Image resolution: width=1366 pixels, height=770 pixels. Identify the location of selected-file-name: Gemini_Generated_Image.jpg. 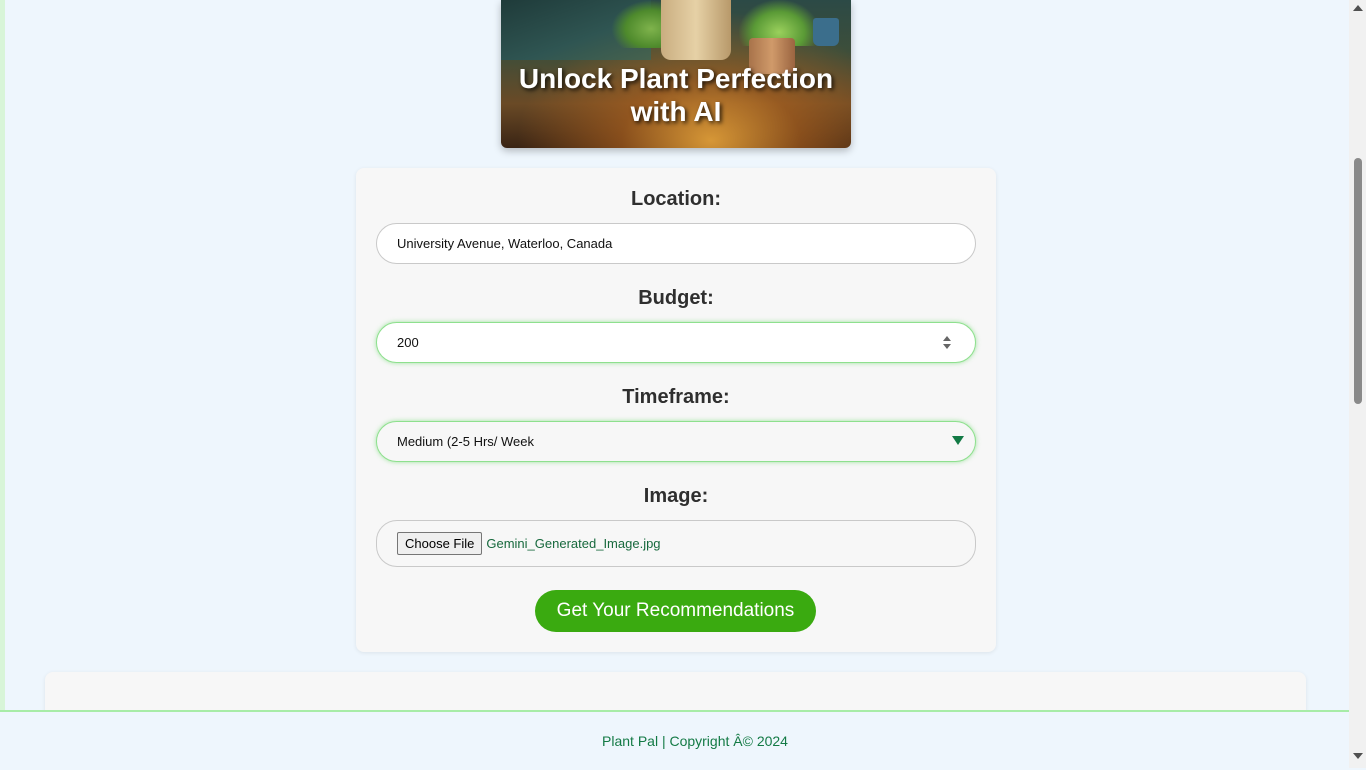
(573, 543).